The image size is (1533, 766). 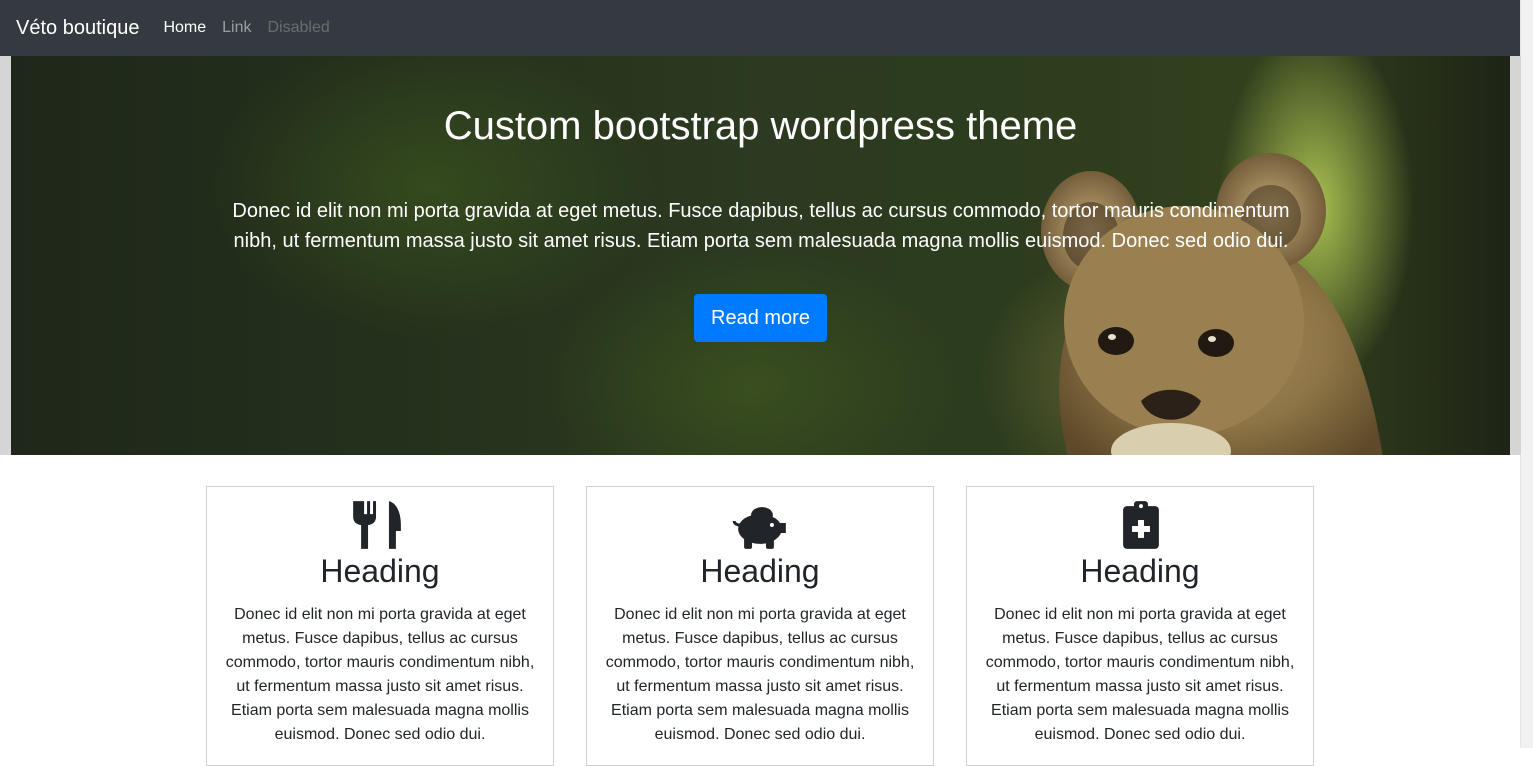 I want to click on piggy-bank-icon, so click(x=759, y=528).